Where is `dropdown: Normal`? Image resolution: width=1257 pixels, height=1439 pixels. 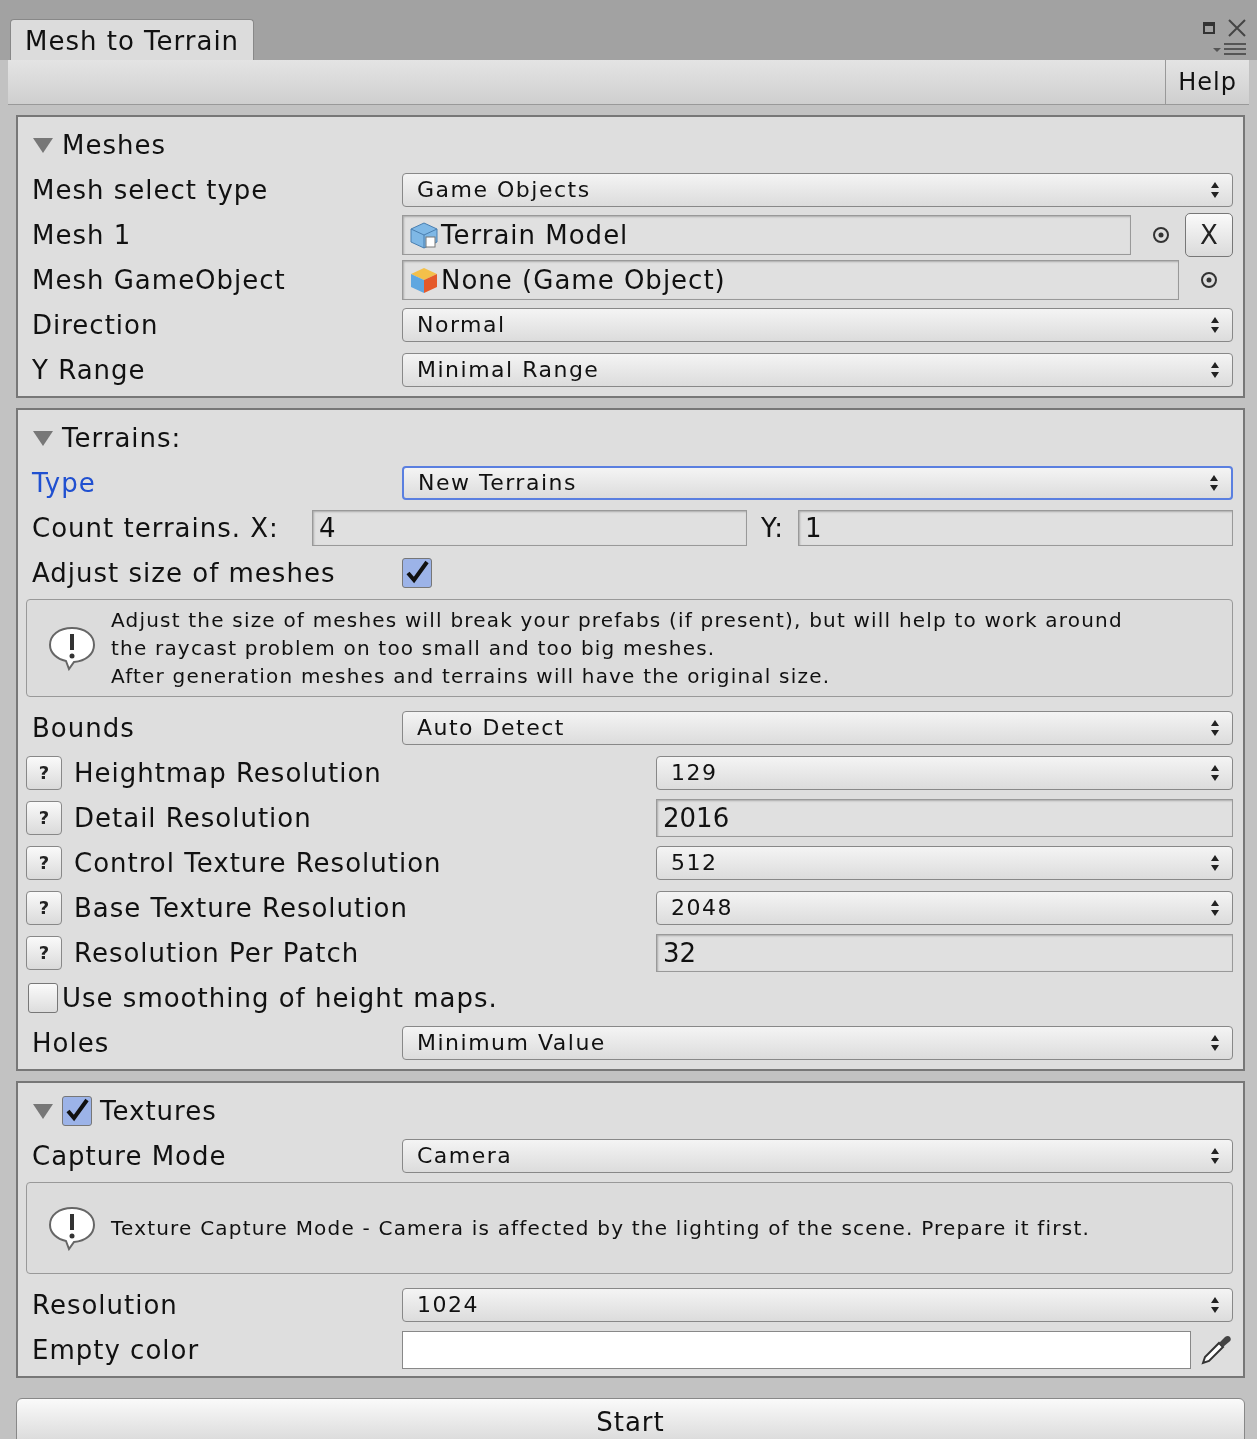
dropdown: Normal is located at coordinates (817, 324).